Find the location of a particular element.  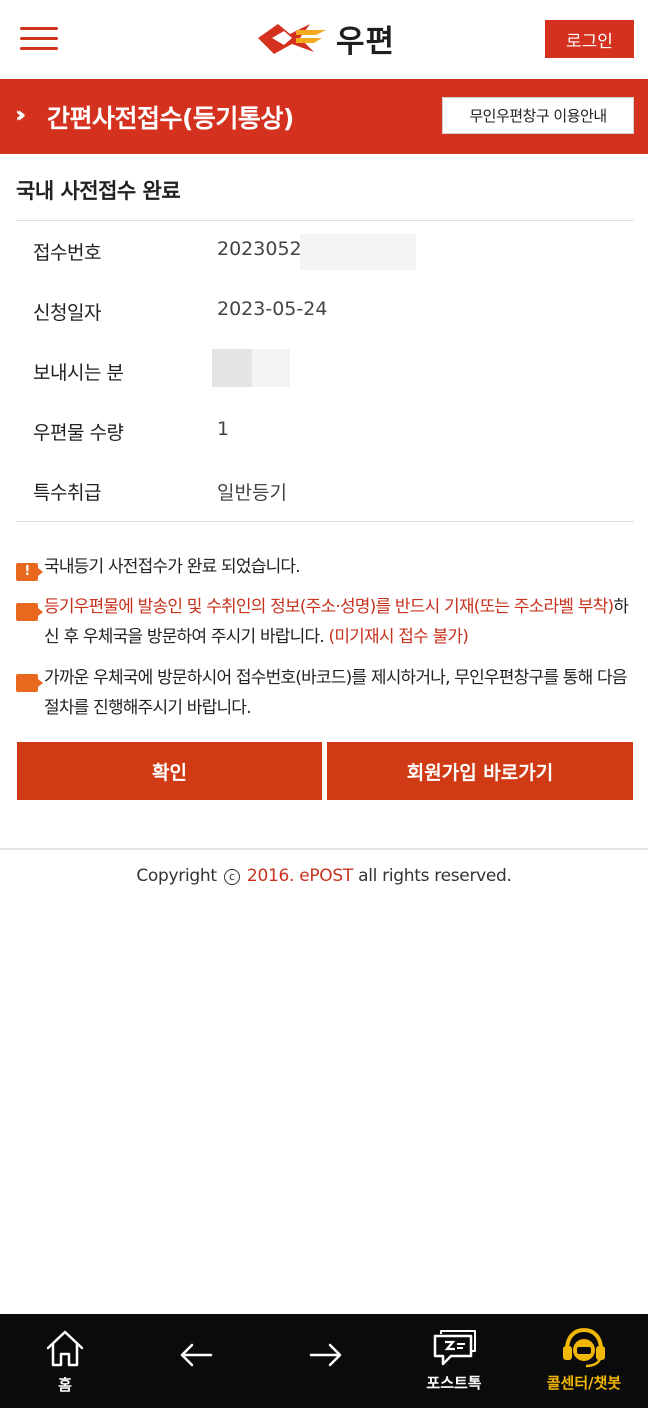

unmanned-window-guide-button: 무인우편창구 이용안내 is located at coordinates (538, 115).